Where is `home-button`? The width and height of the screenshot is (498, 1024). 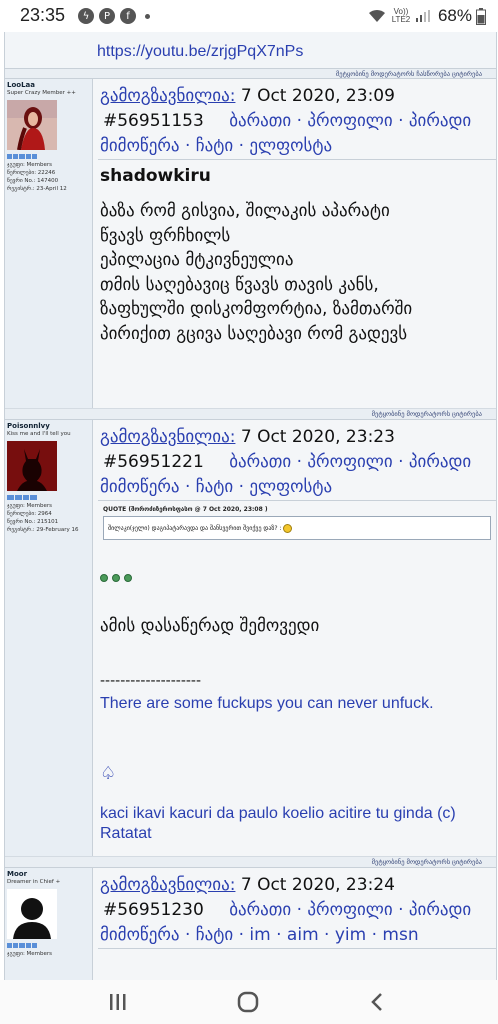
home-button is located at coordinates (248, 1002).